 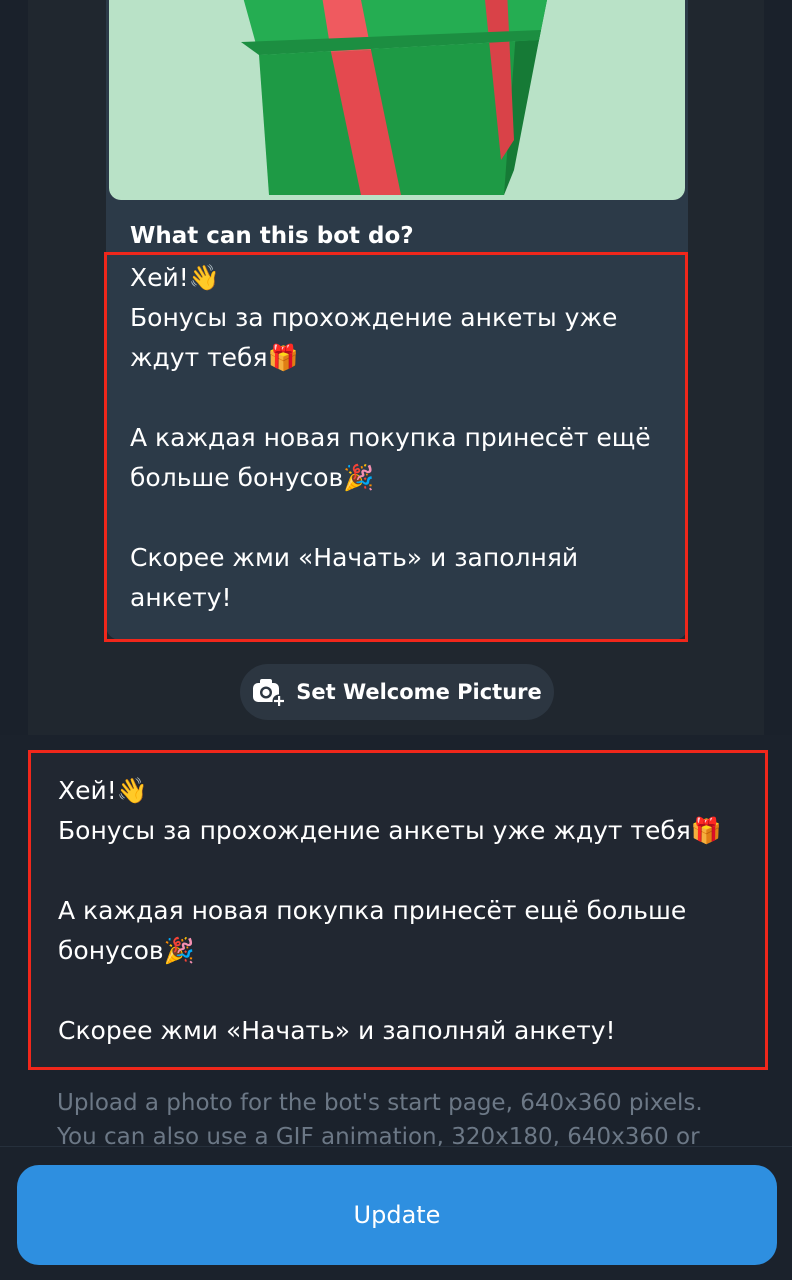 I want to click on card-title: What can this bot do?, so click(x=272, y=236).